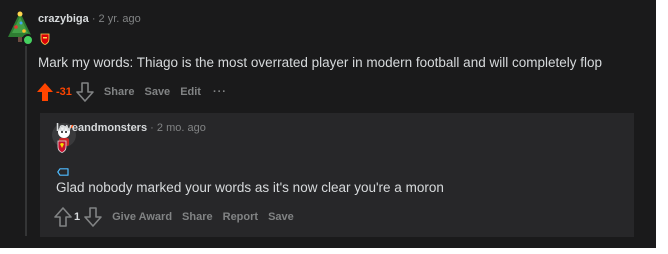 Image resolution: width=668 pixels, height=254 pixels. Describe the element at coordinates (28, 40) in the screenshot. I see `online-status-indicator` at that location.